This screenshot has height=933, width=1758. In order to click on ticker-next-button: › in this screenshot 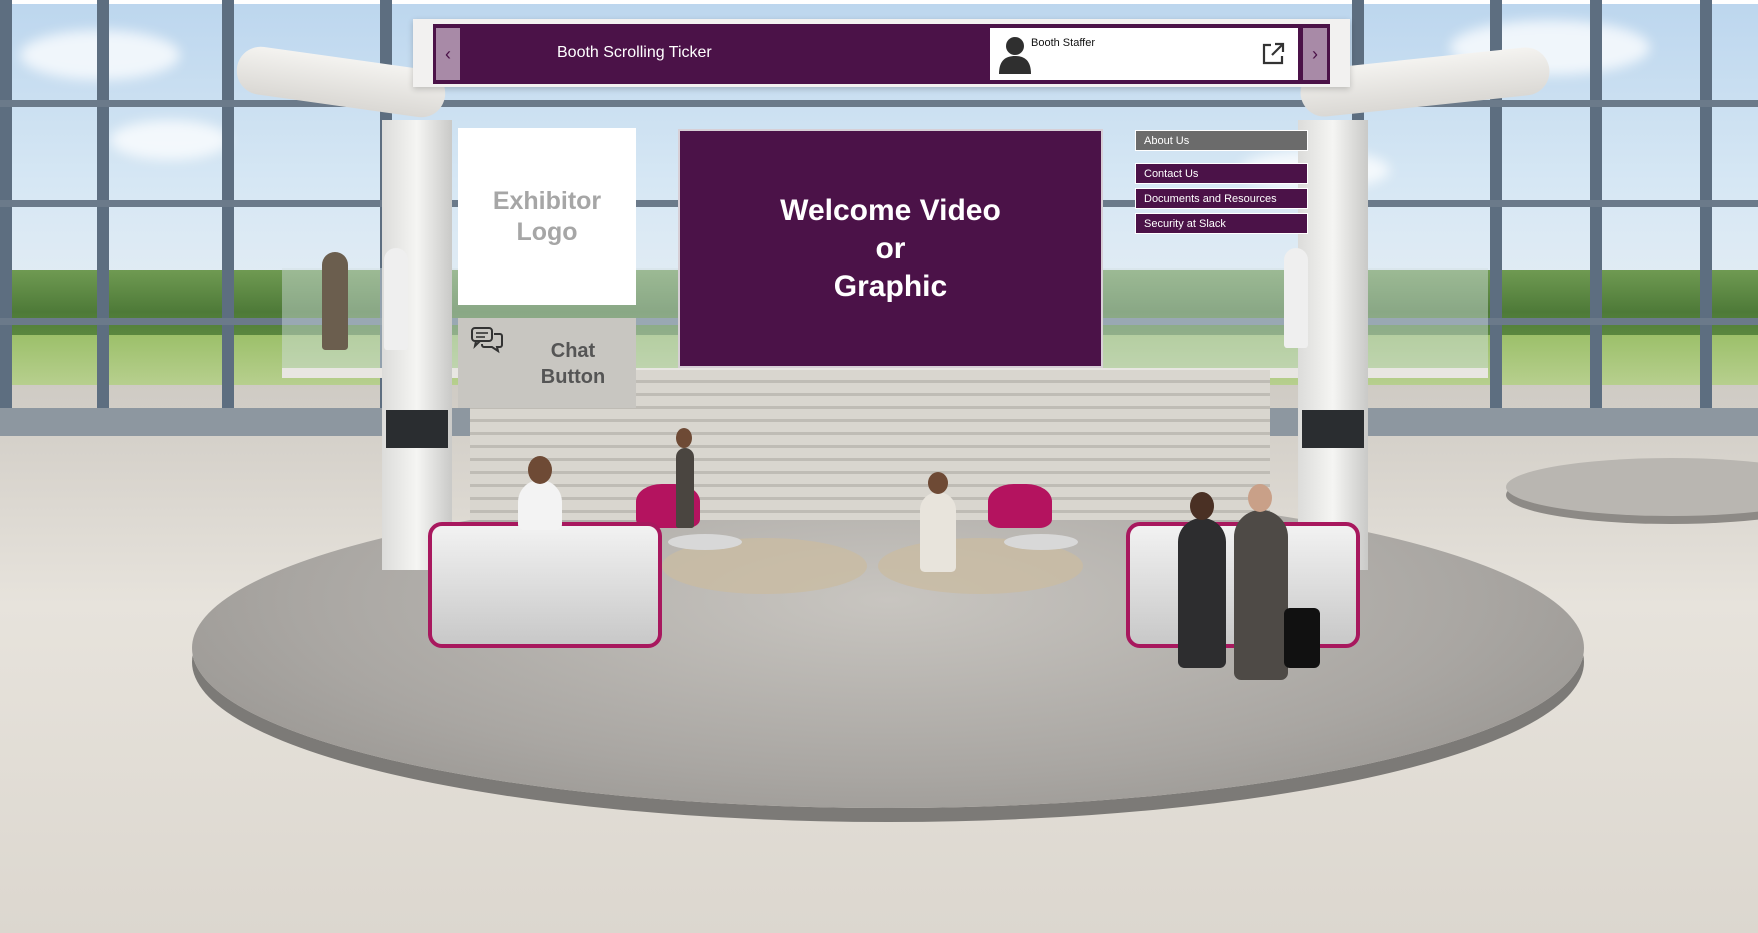, I will do `click(1315, 54)`.